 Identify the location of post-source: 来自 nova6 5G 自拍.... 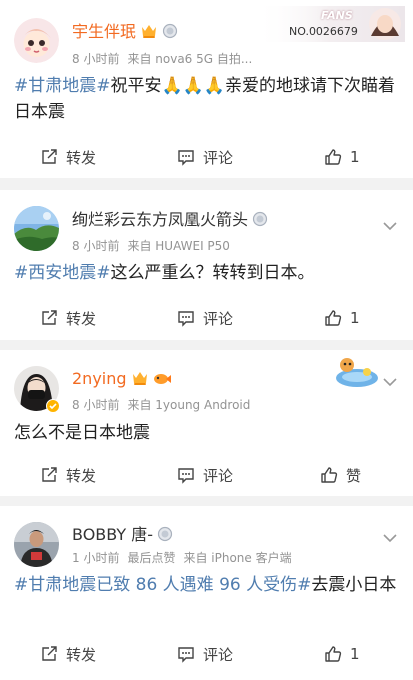
(190, 59).